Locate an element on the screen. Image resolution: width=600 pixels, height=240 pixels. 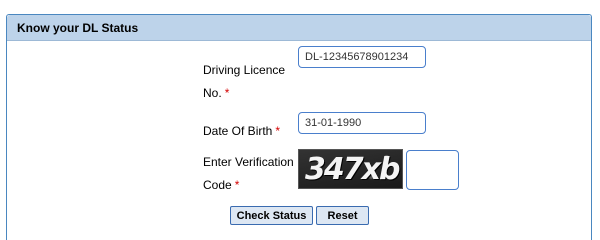
captcha-image: 347xb is located at coordinates (350, 169).